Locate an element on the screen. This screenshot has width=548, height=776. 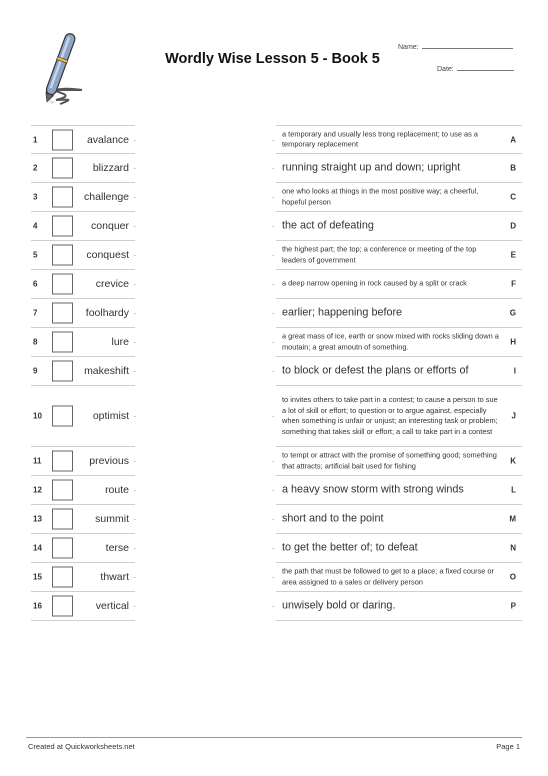
word-number: 15 is located at coordinates (37, 577).